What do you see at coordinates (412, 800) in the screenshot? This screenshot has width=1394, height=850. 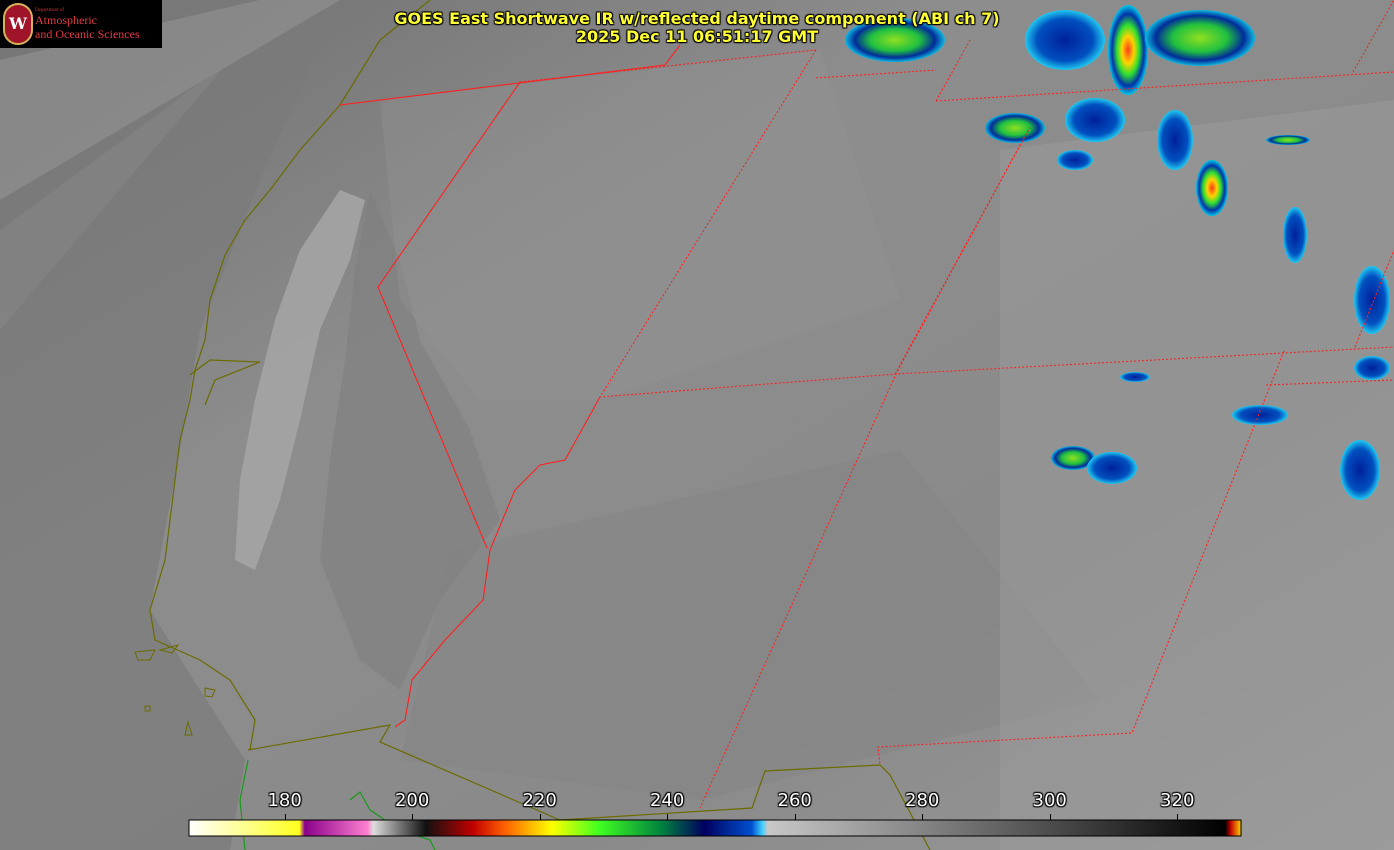 I see `colorbar-tick-label: 200` at bounding box center [412, 800].